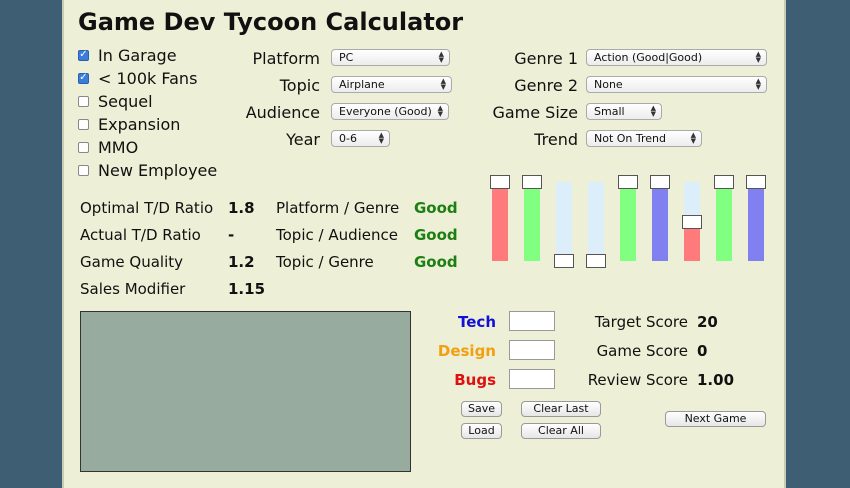  I want to click on mmo-checkbox, so click(83, 147).